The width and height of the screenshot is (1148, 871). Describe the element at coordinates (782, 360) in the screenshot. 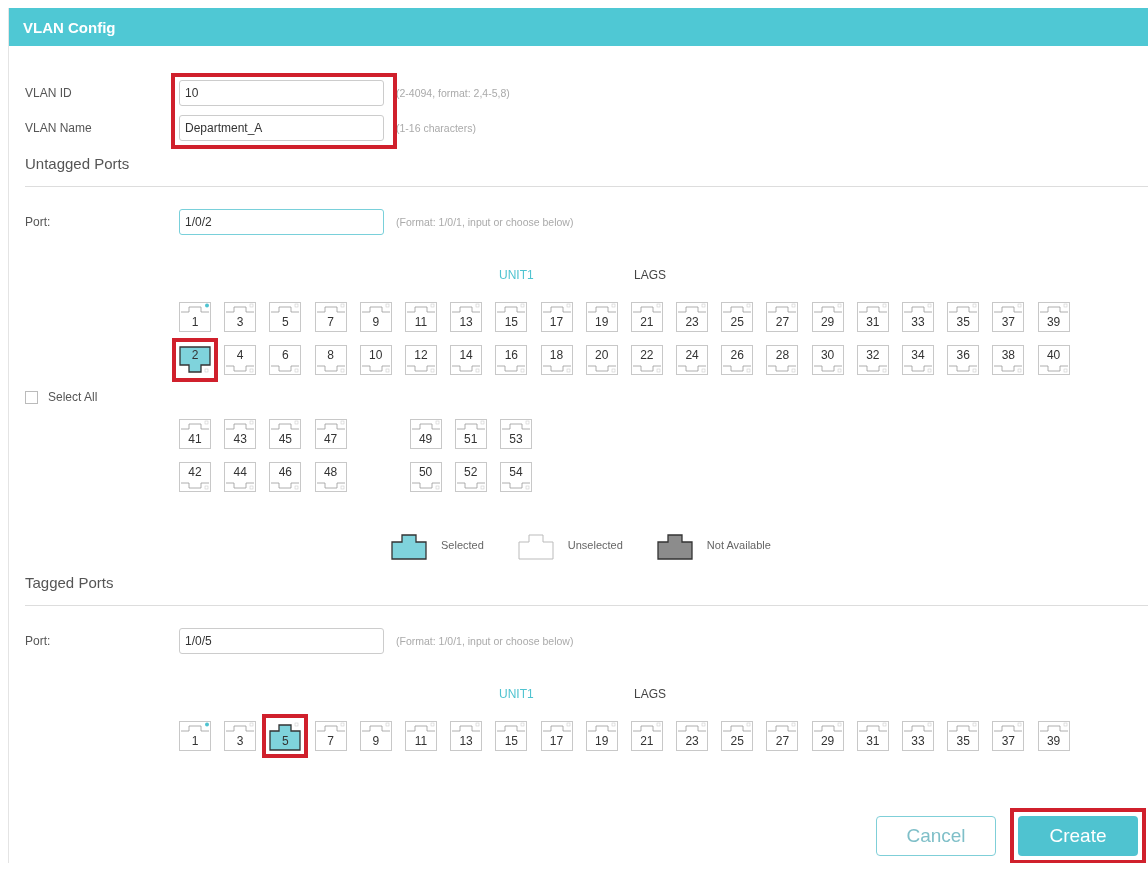

I see `port-button: 28` at that location.